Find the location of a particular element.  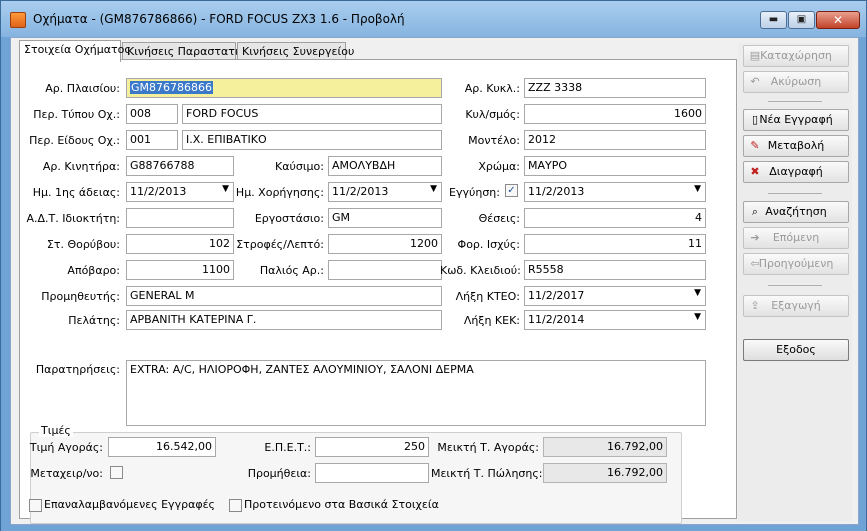

cancel-button-label: Ακύρωση is located at coordinates (796, 81).